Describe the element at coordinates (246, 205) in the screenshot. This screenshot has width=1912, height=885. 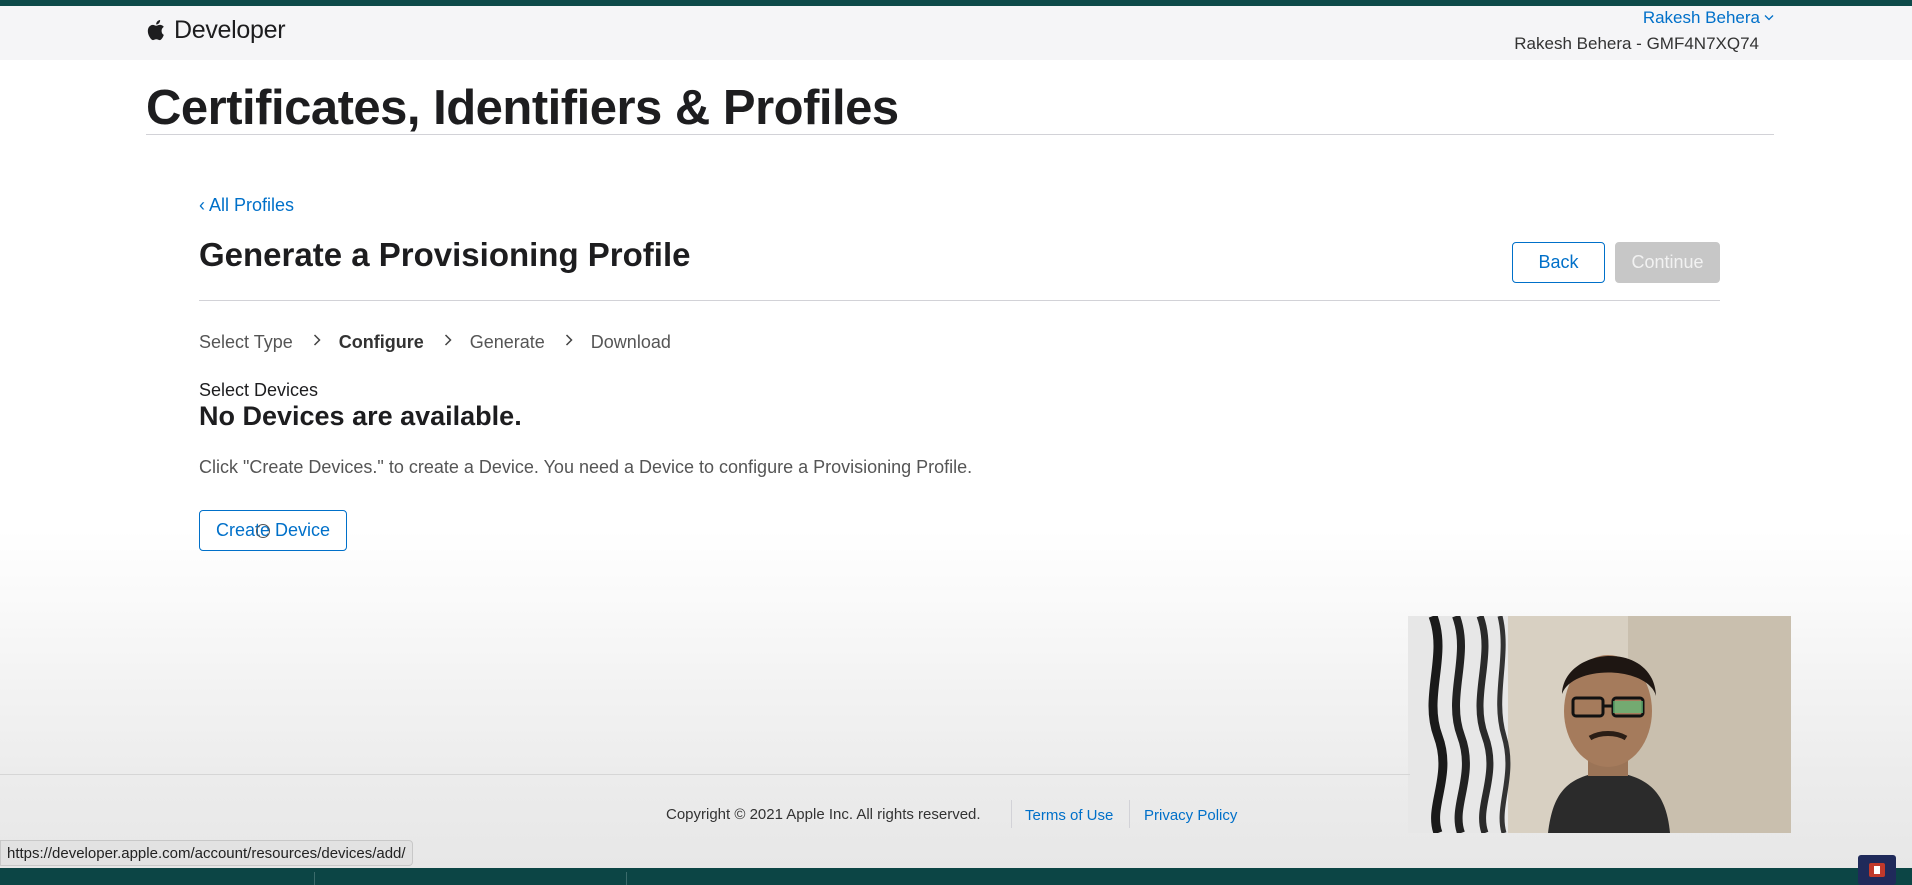
I see `all-profiles-link: ‹ All Profiles` at that location.